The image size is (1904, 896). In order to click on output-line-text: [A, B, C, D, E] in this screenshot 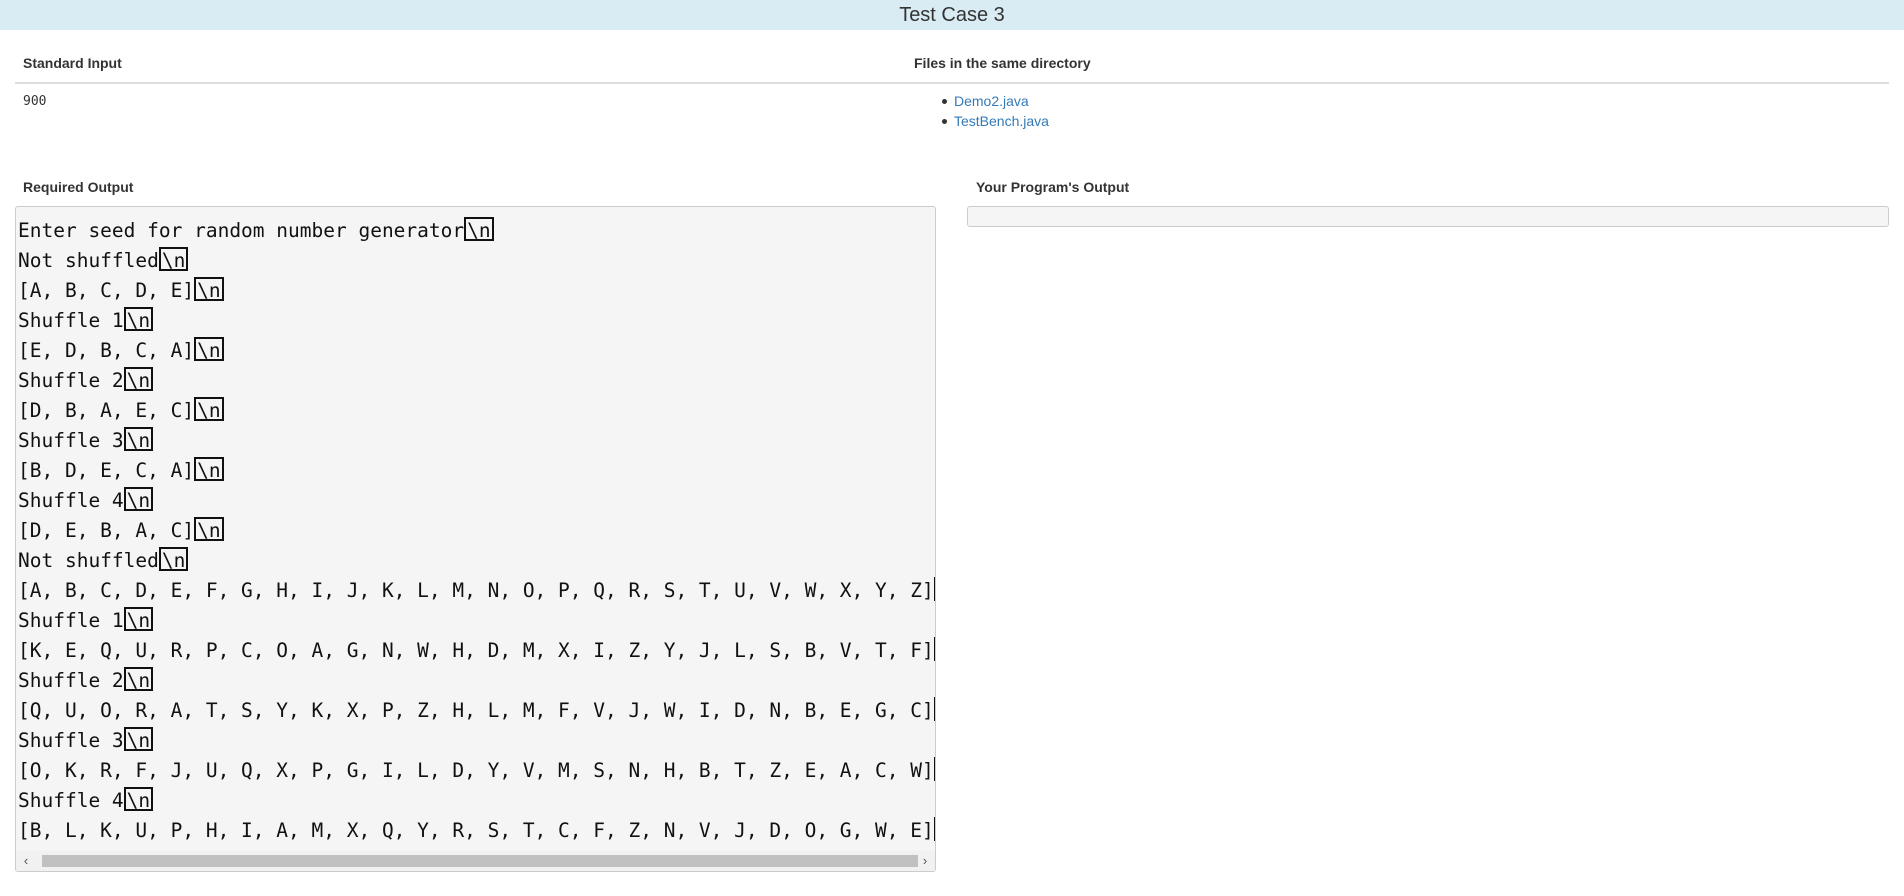, I will do `click(106, 290)`.